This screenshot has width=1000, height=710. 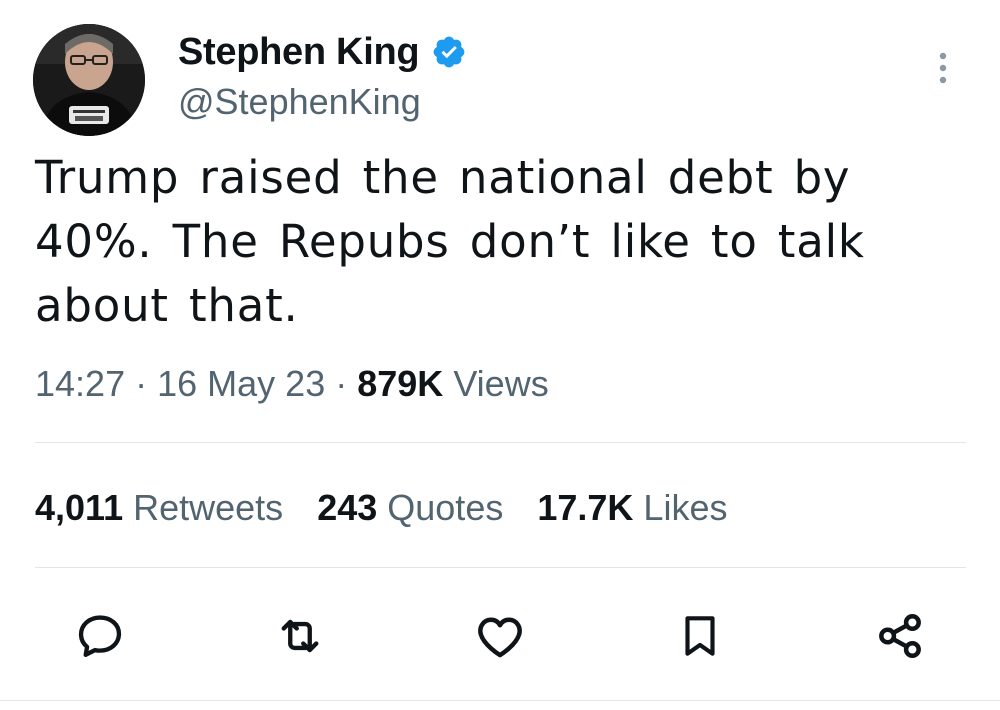 I want to click on views-count: 879K, so click(x=405, y=383).